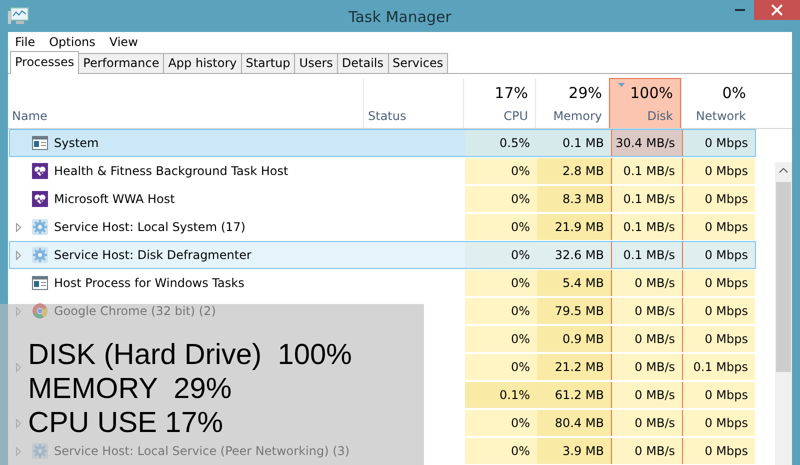 This screenshot has width=800, height=465. Describe the element at coordinates (76, 143) in the screenshot. I see `process-name: System` at that location.